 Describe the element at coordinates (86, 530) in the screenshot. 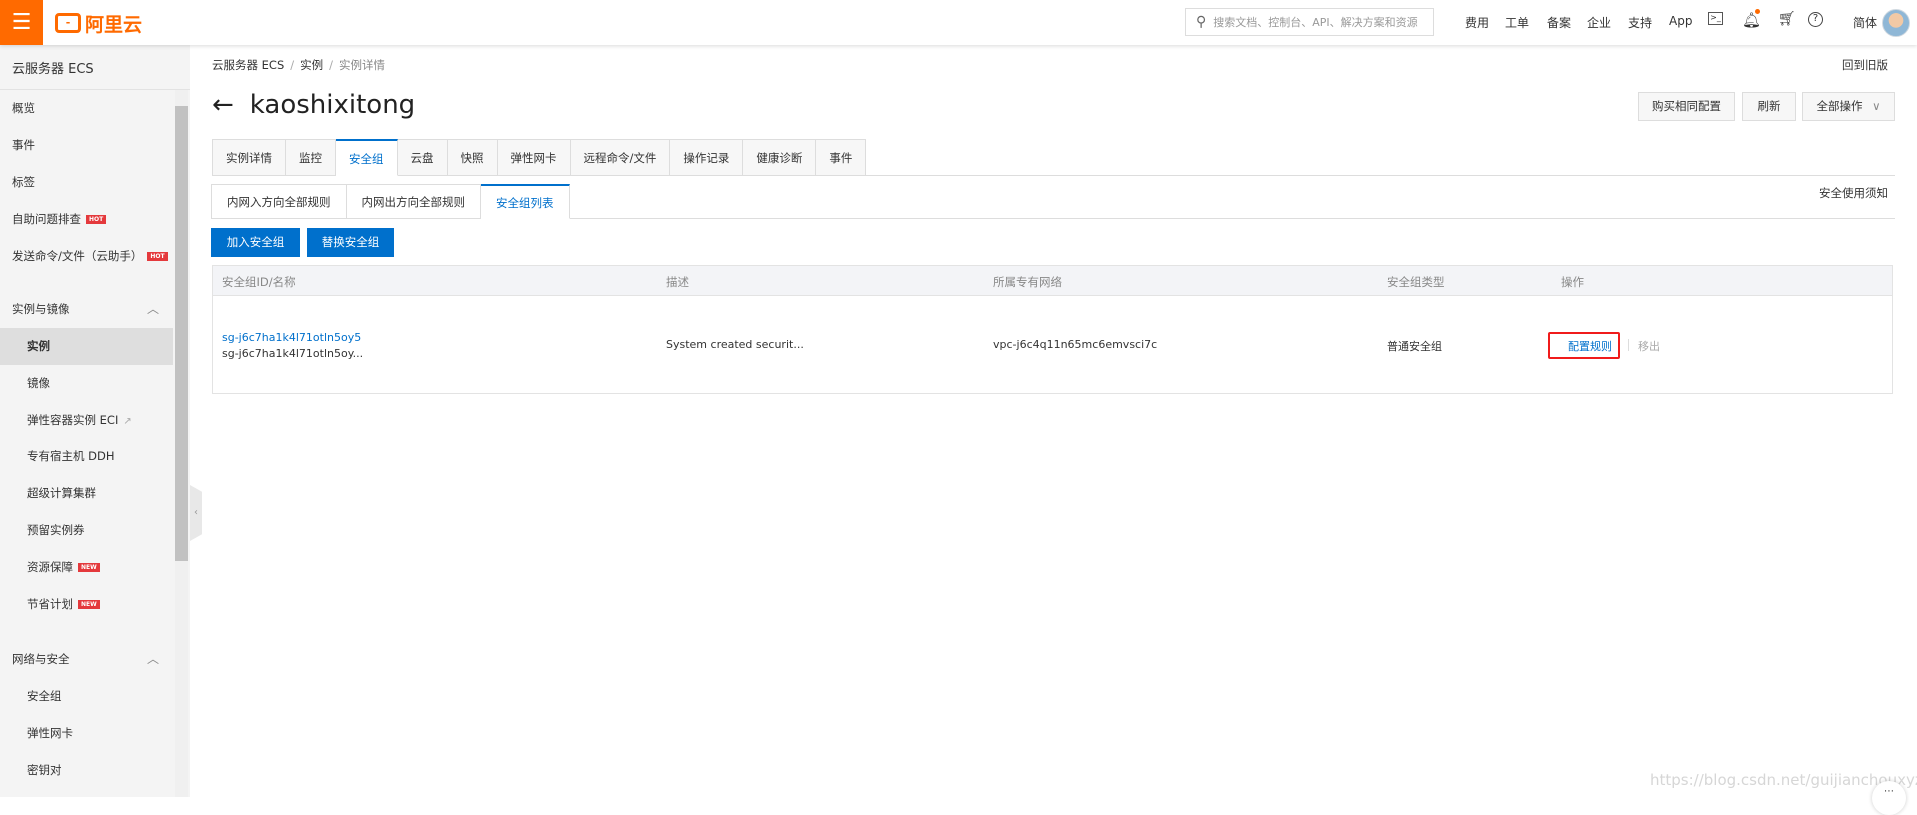

I see `sidebar-item-reserved: 预留实例券` at that location.